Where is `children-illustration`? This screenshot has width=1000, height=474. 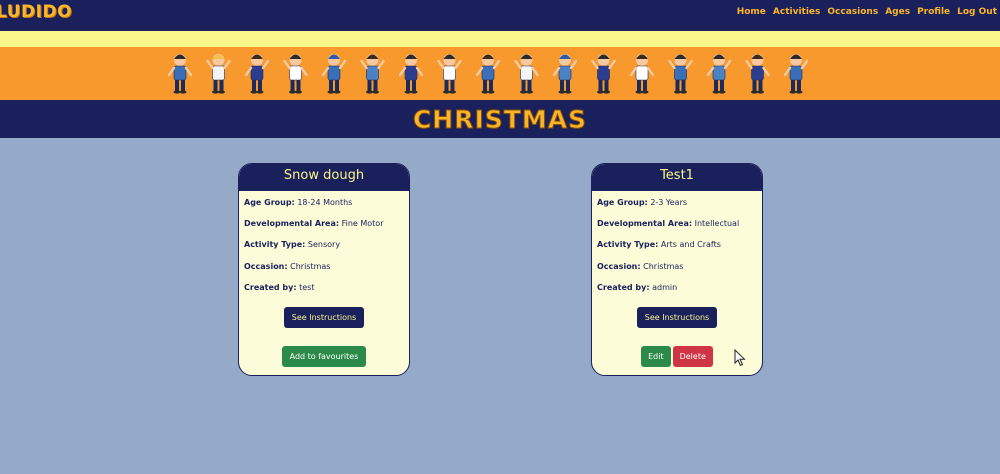
children-illustration is located at coordinates (488, 74).